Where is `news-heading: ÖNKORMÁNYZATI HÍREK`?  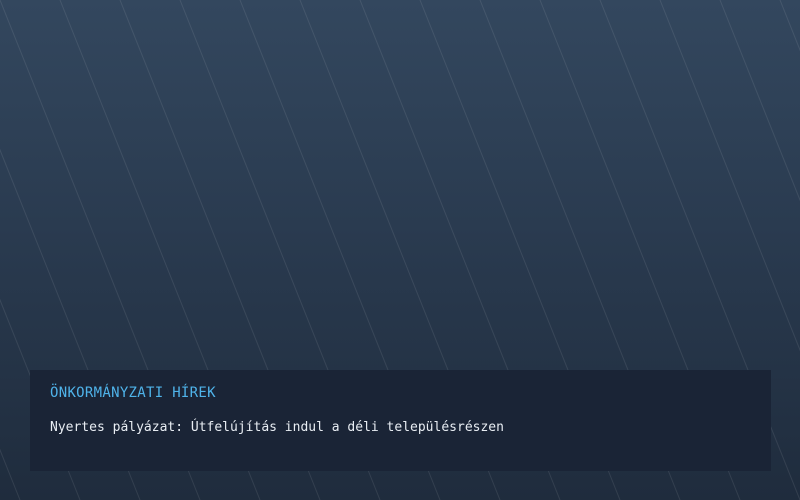
news-heading: ÖNKORMÁNYZATI HÍREK is located at coordinates (133, 393).